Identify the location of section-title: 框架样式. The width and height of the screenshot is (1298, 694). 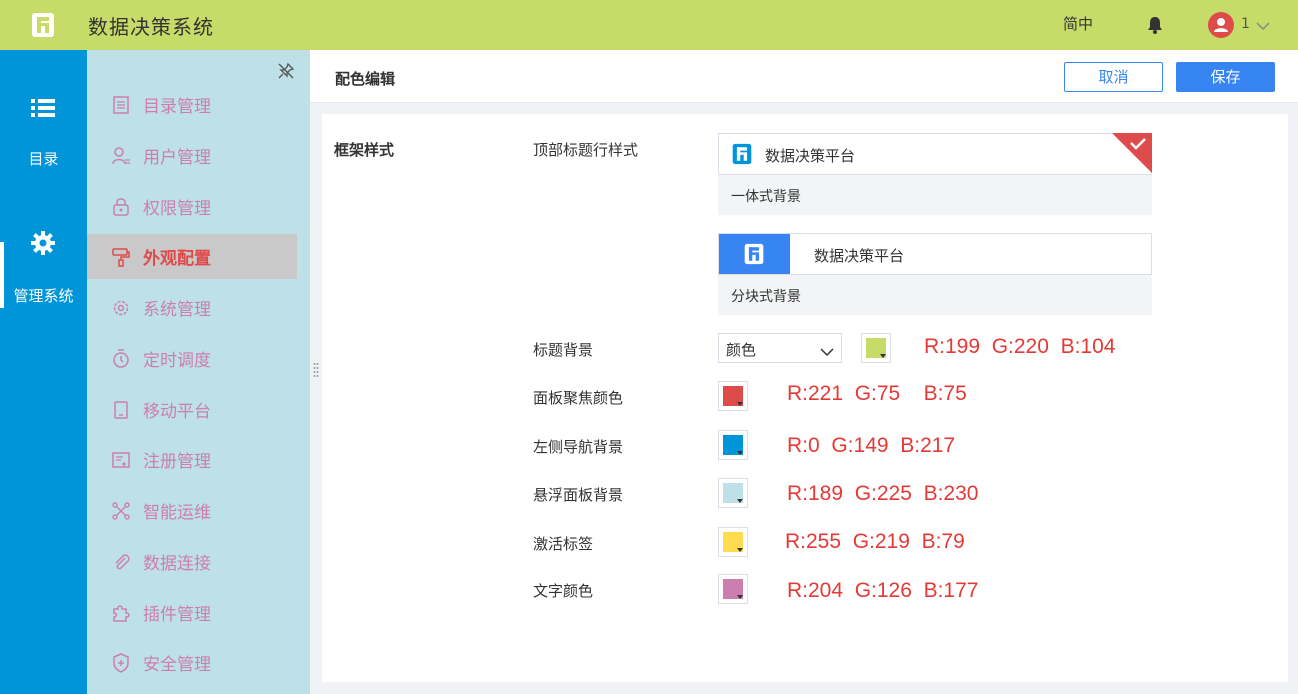
(364, 150).